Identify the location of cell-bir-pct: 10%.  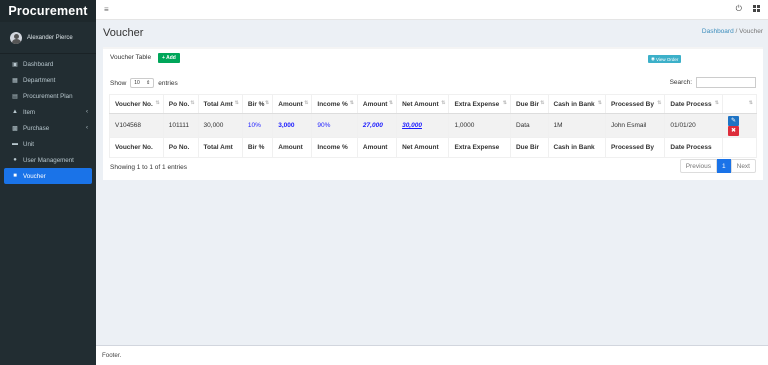
(257, 125).